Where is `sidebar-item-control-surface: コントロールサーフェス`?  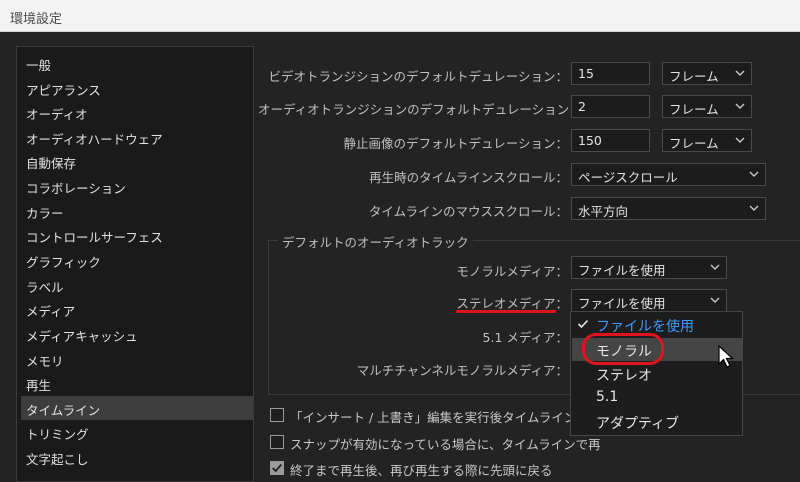 sidebar-item-control-surface: コントロールサーフェス is located at coordinates (137, 235).